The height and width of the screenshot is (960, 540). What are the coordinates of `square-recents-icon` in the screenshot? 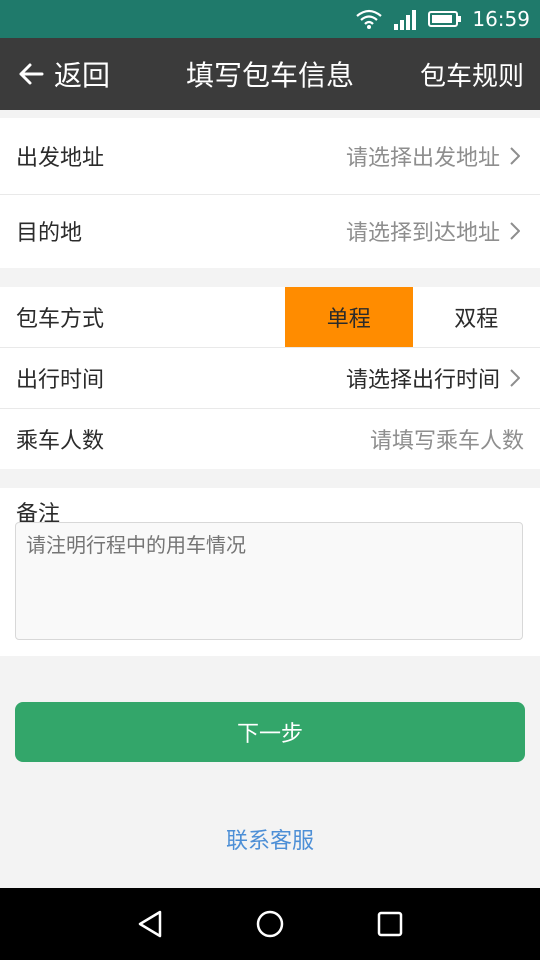 It's located at (390, 924).